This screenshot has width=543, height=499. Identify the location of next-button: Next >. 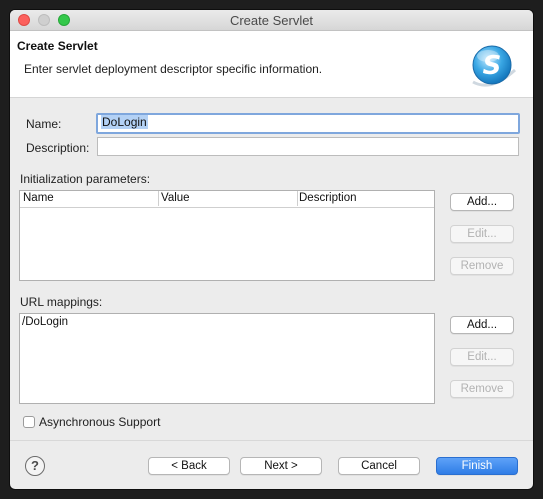
(281, 466).